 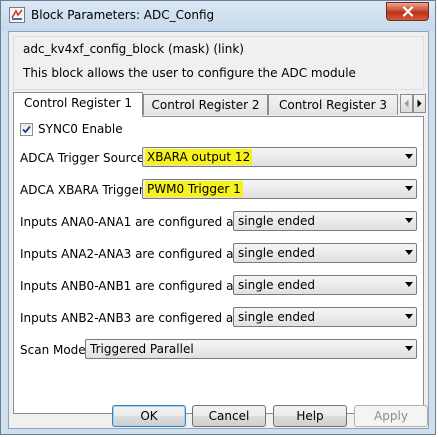 I want to click on sync0-enable-option: SYNC0 Enable, so click(x=71, y=129).